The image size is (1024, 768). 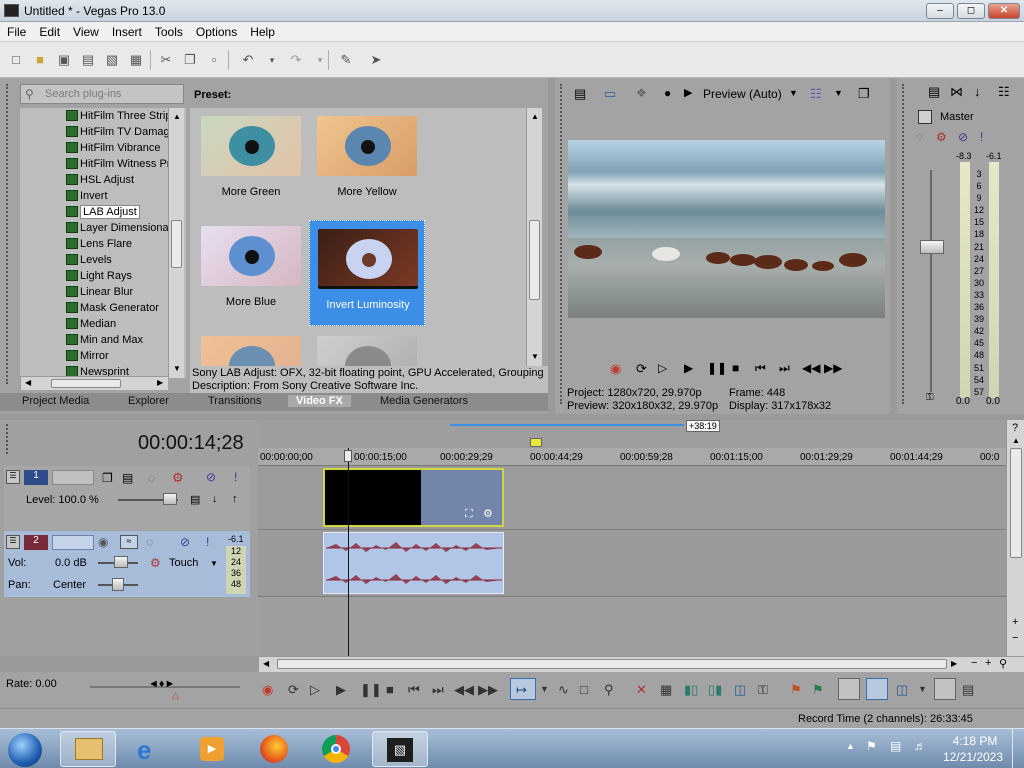 What do you see at coordinates (956, 92) in the screenshot?
I see `downmix-icon: ⋈` at bounding box center [956, 92].